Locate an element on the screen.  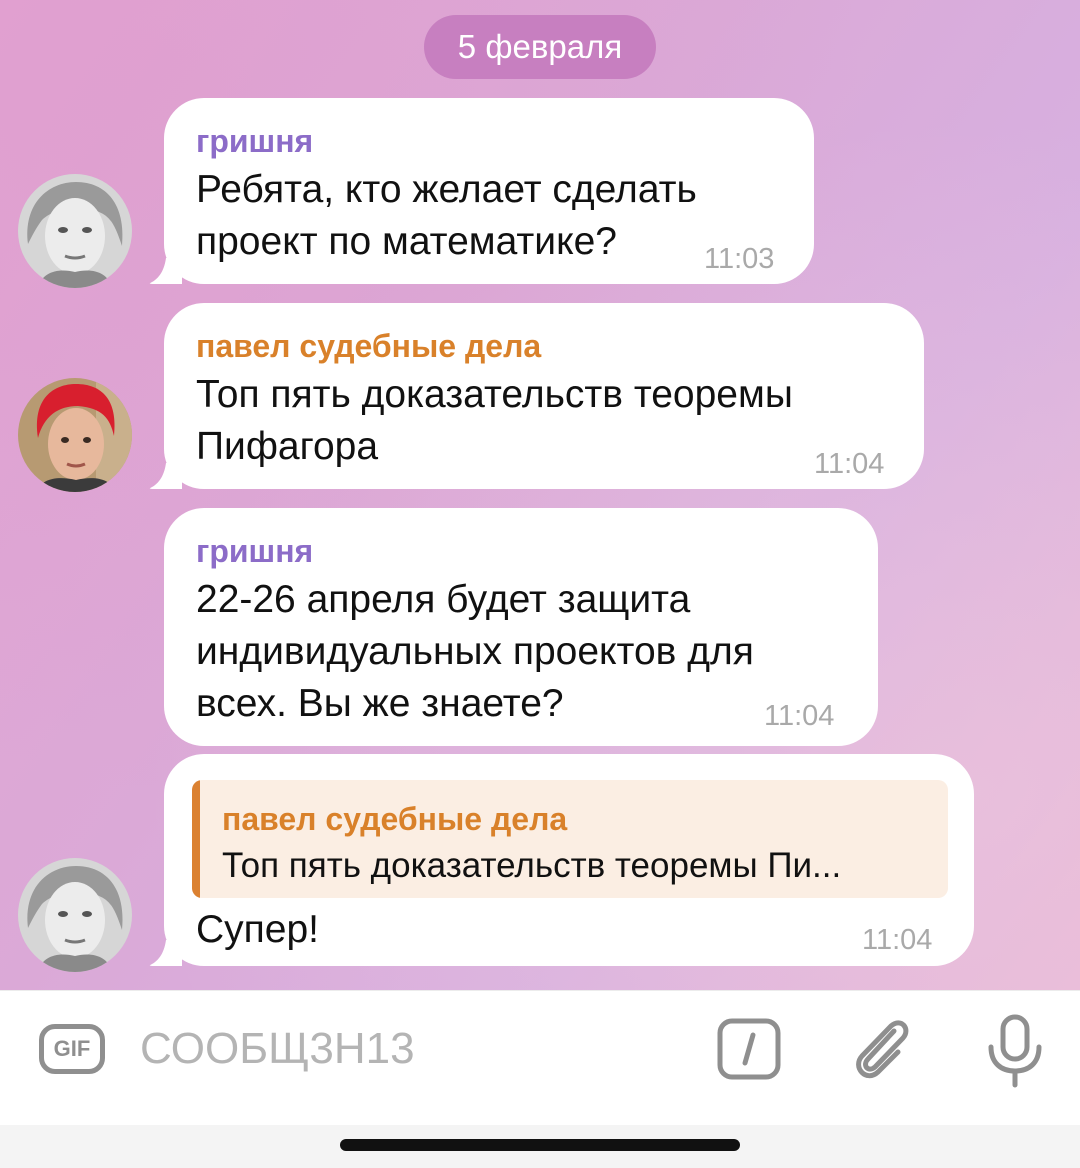
message-input is located at coordinates (410, 1049).